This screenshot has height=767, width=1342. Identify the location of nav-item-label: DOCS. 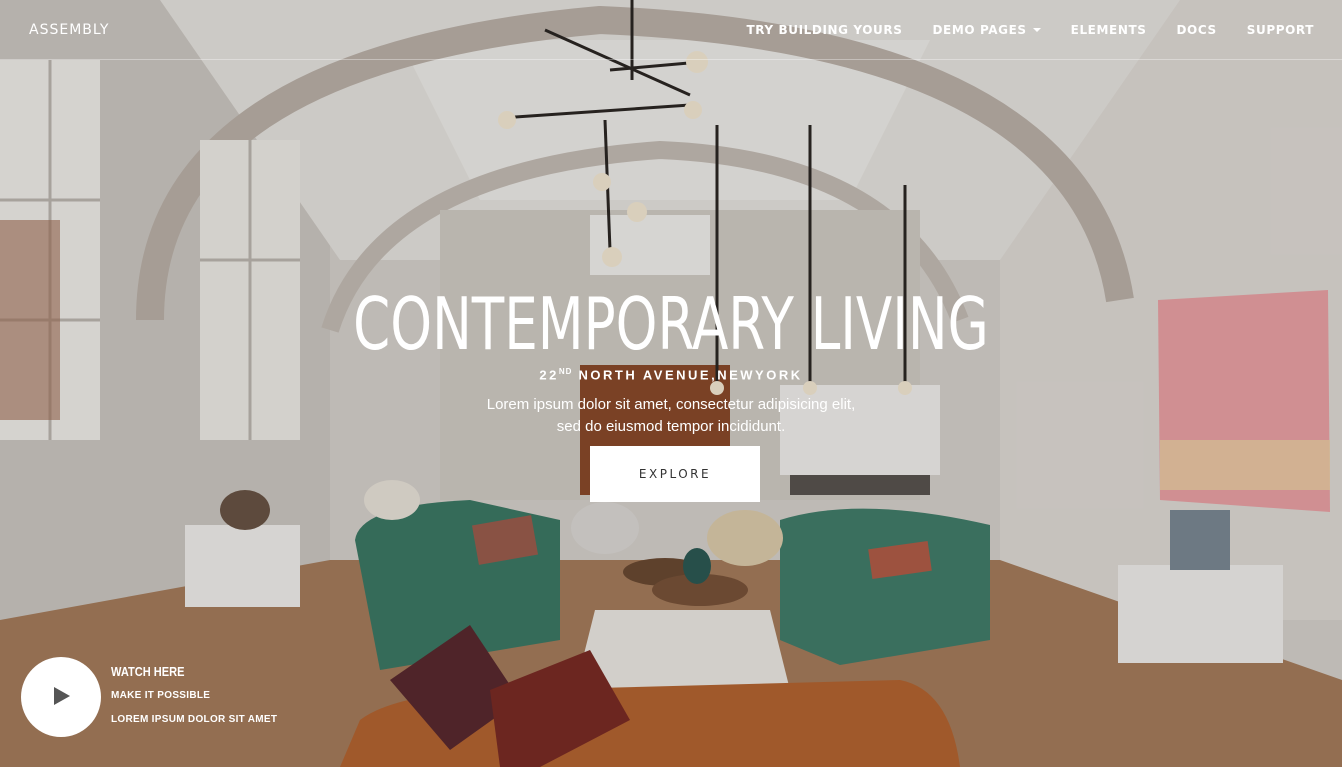
(1196, 30).